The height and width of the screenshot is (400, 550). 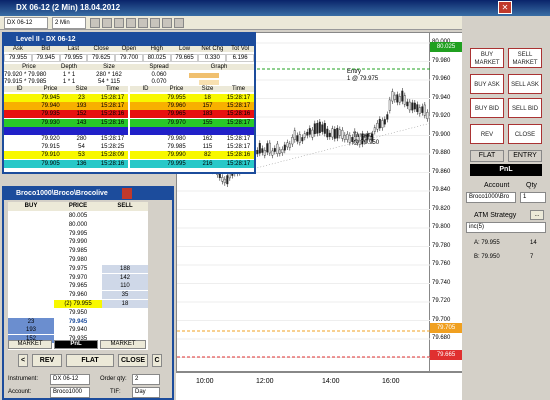 What do you see at coordinates (179, 23) in the screenshot?
I see `order-icon` at bounding box center [179, 23].